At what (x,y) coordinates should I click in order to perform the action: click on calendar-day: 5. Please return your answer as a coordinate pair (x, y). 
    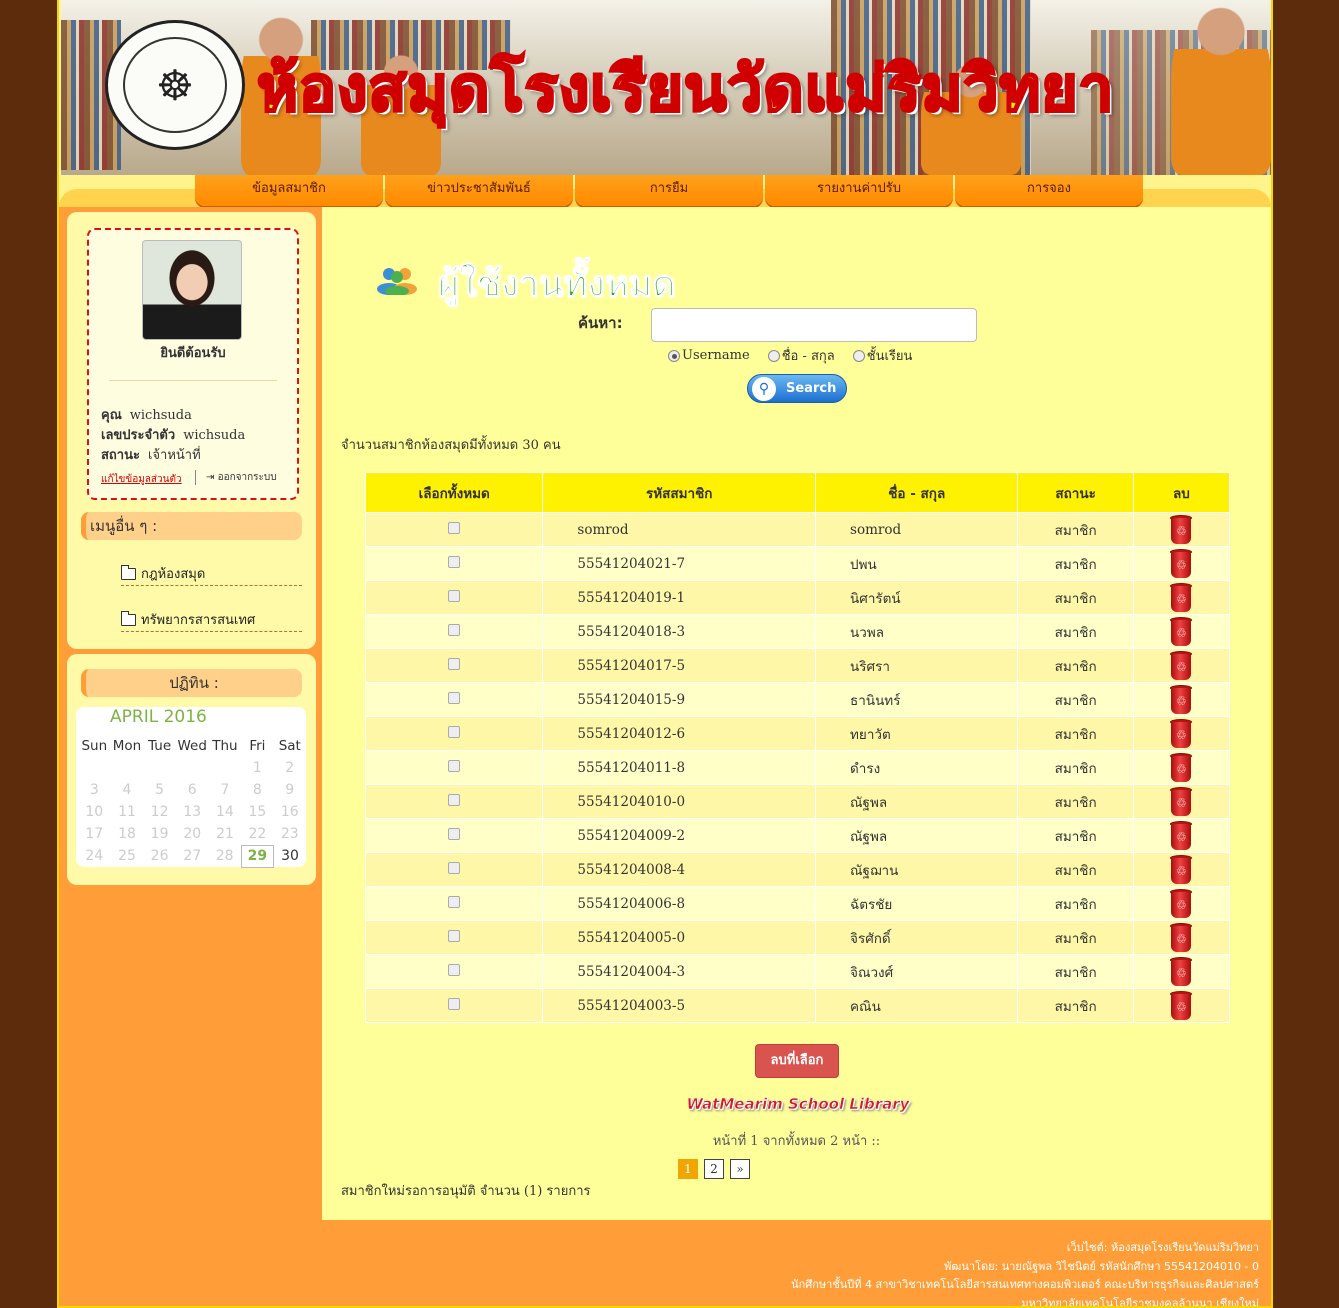
    Looking at the image, I should click on (159, 790).